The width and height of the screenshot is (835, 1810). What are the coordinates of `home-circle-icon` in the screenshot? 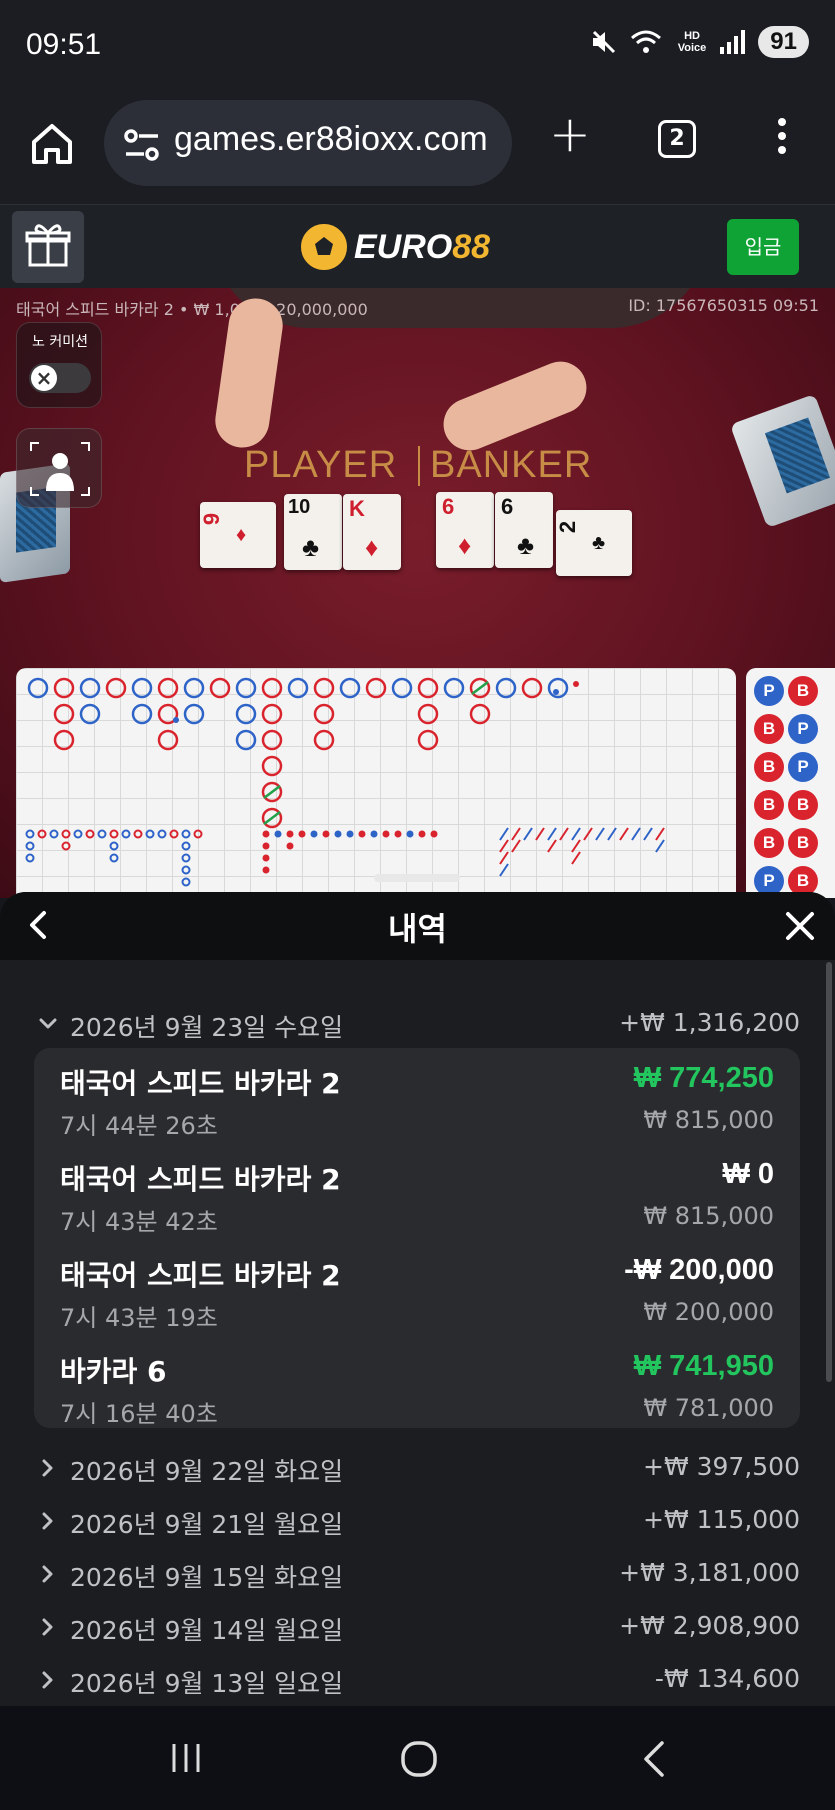 It's located at (419, 1759).